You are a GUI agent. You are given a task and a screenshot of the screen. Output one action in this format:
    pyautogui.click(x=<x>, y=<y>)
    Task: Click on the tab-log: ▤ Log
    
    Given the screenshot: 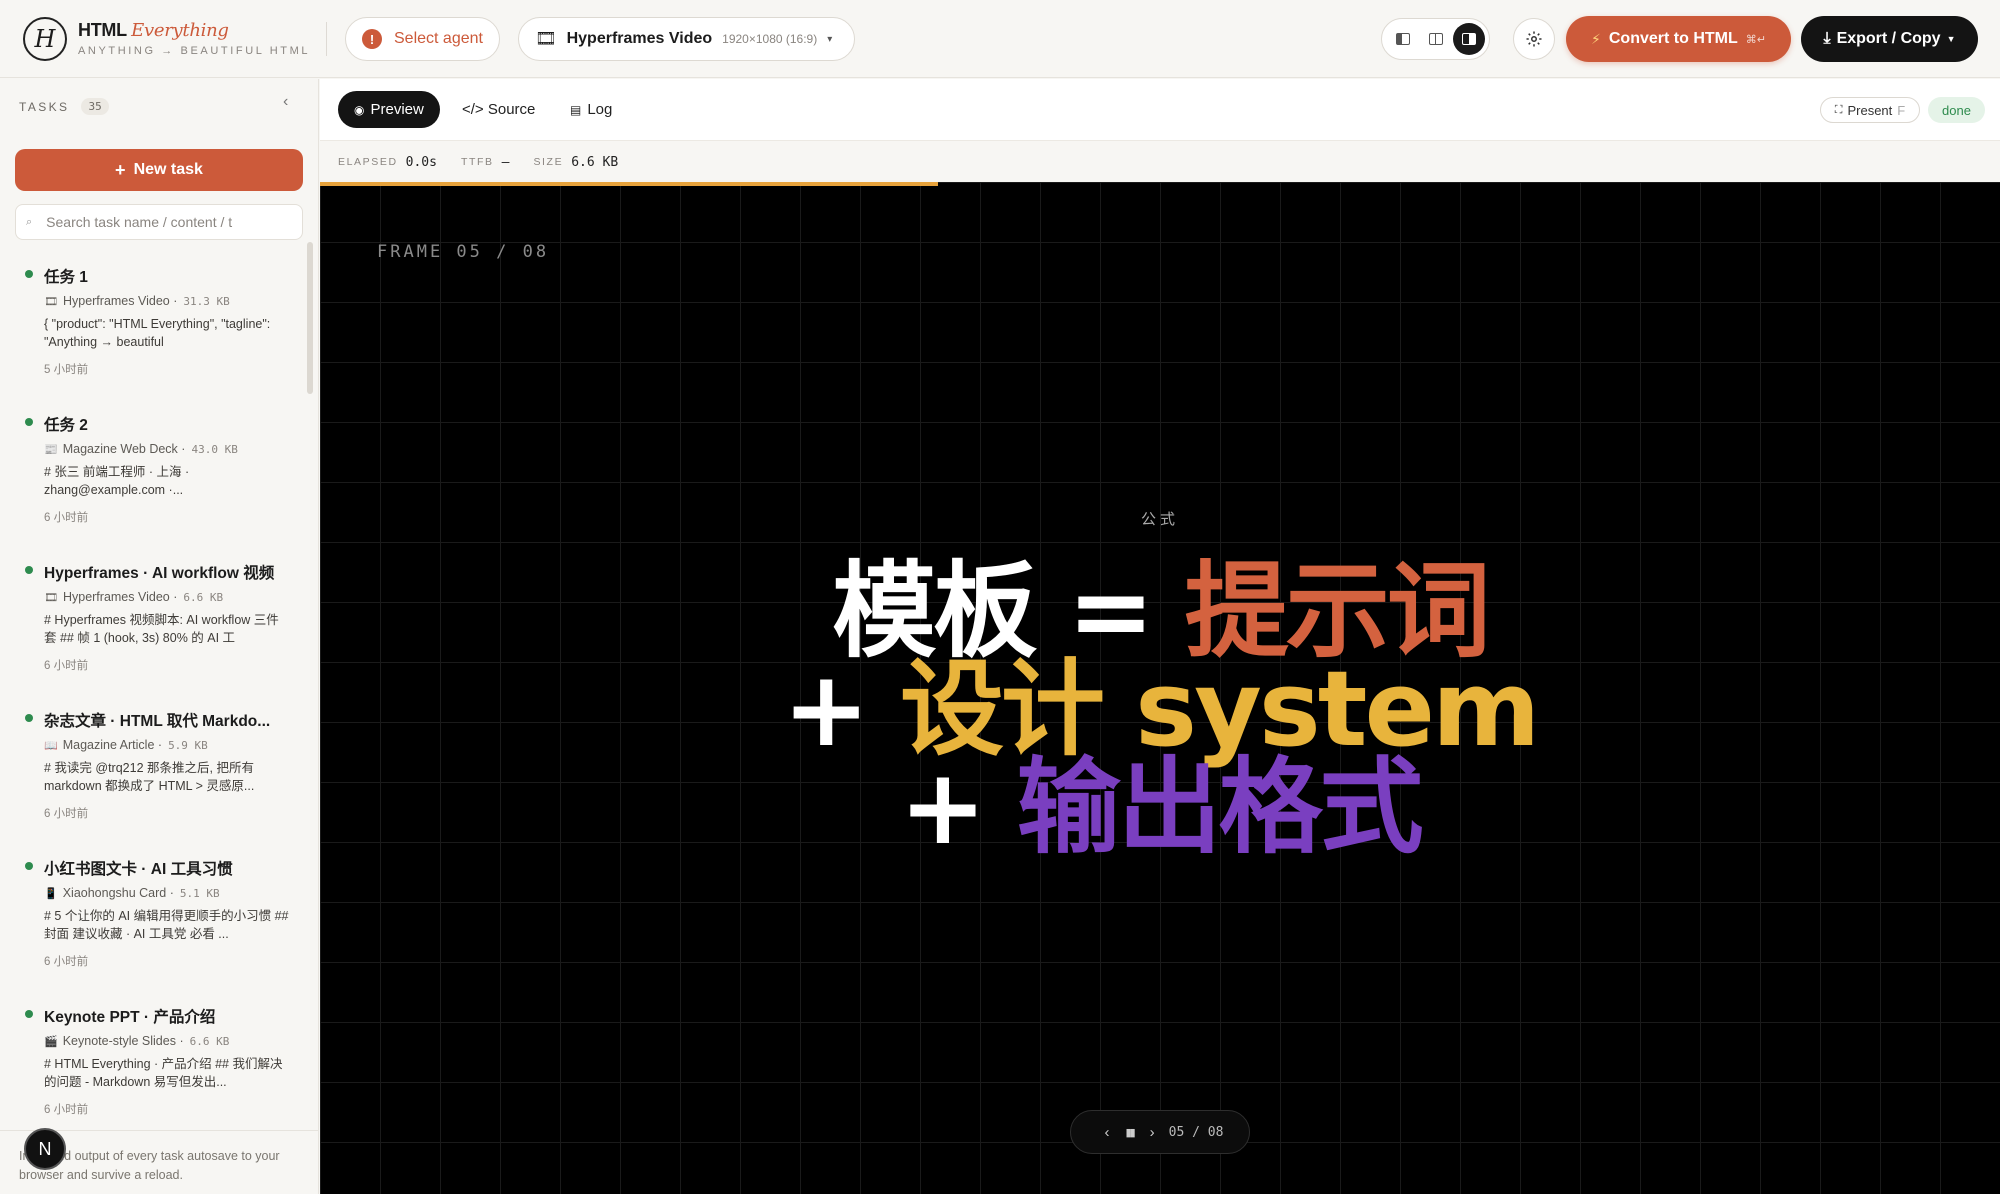 What is the action you would take?
    pyautogui.click(x=591, y=109)
    